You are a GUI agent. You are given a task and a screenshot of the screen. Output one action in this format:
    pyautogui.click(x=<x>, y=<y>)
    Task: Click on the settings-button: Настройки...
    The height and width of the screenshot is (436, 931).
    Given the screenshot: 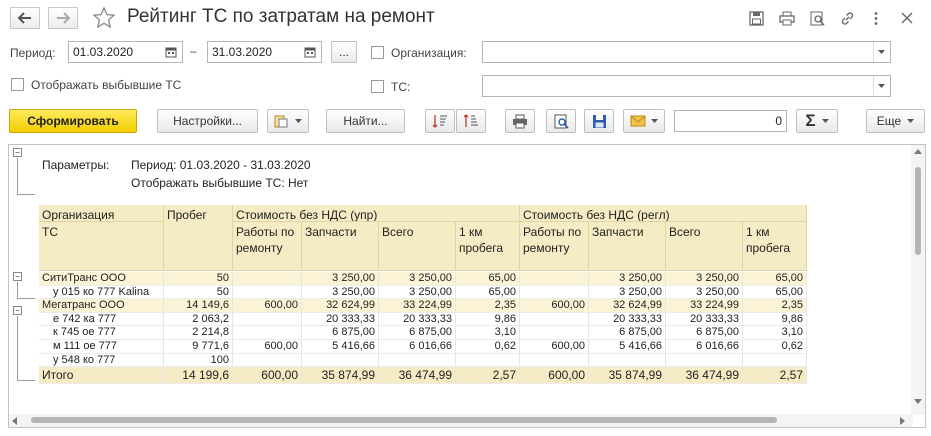 What is the action you would take?
    pyautogui.click(x=207, y=121)
    